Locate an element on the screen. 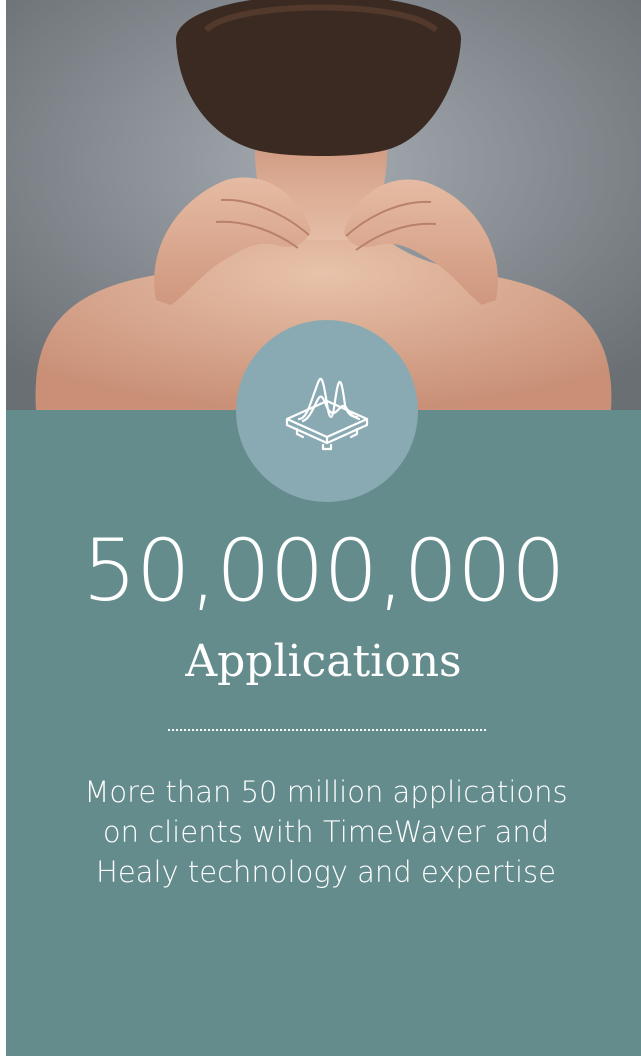 The image size is (641, 1056). healy-device-wave-icon is located at coordinates (327, 414).